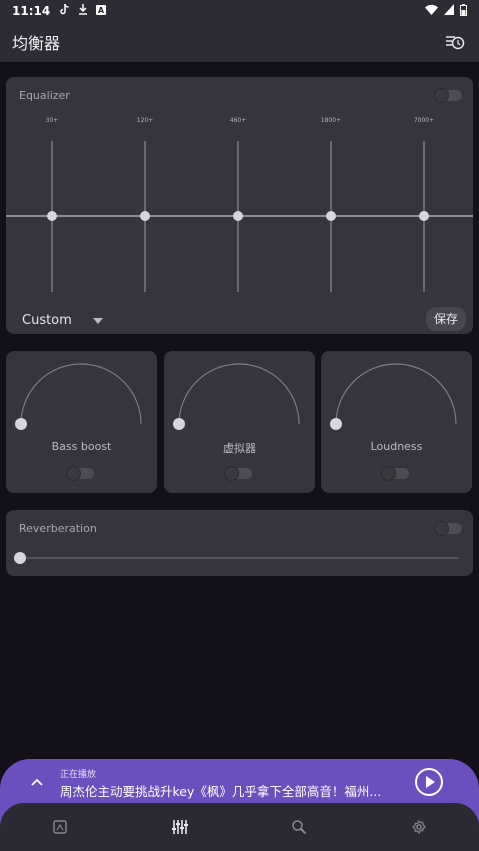 Image resolution: width=479 pixels, height=851 pixels. What do you see at coordinates (448, 528) in the screenshot?
I see `reverberation-toggle` at bounding box center [448, 528].